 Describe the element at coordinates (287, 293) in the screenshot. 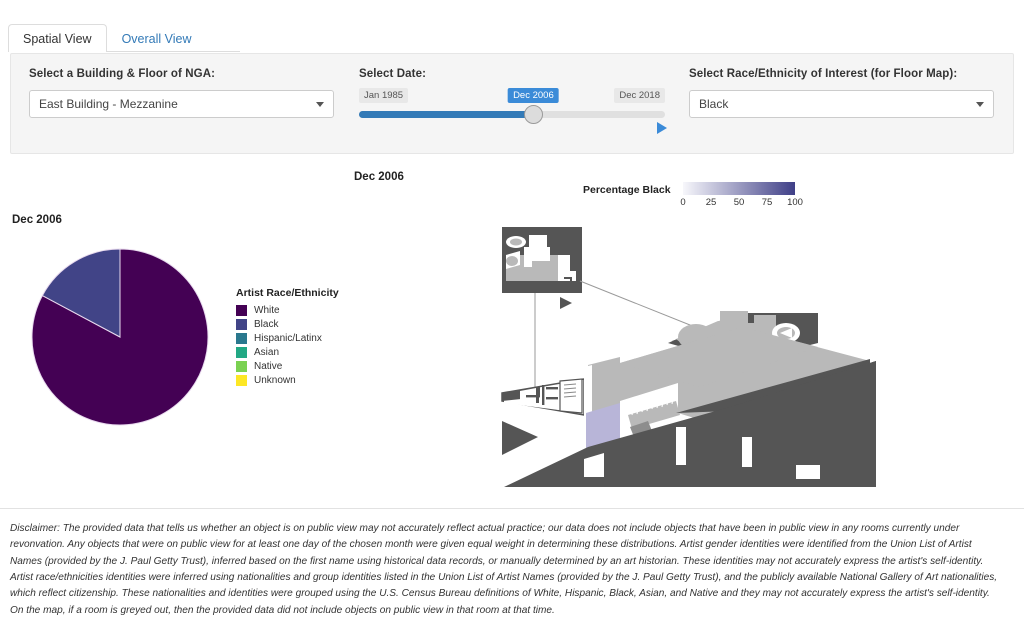

I see `pie-legend-title: Artist Race/Ethnicity` at that location.